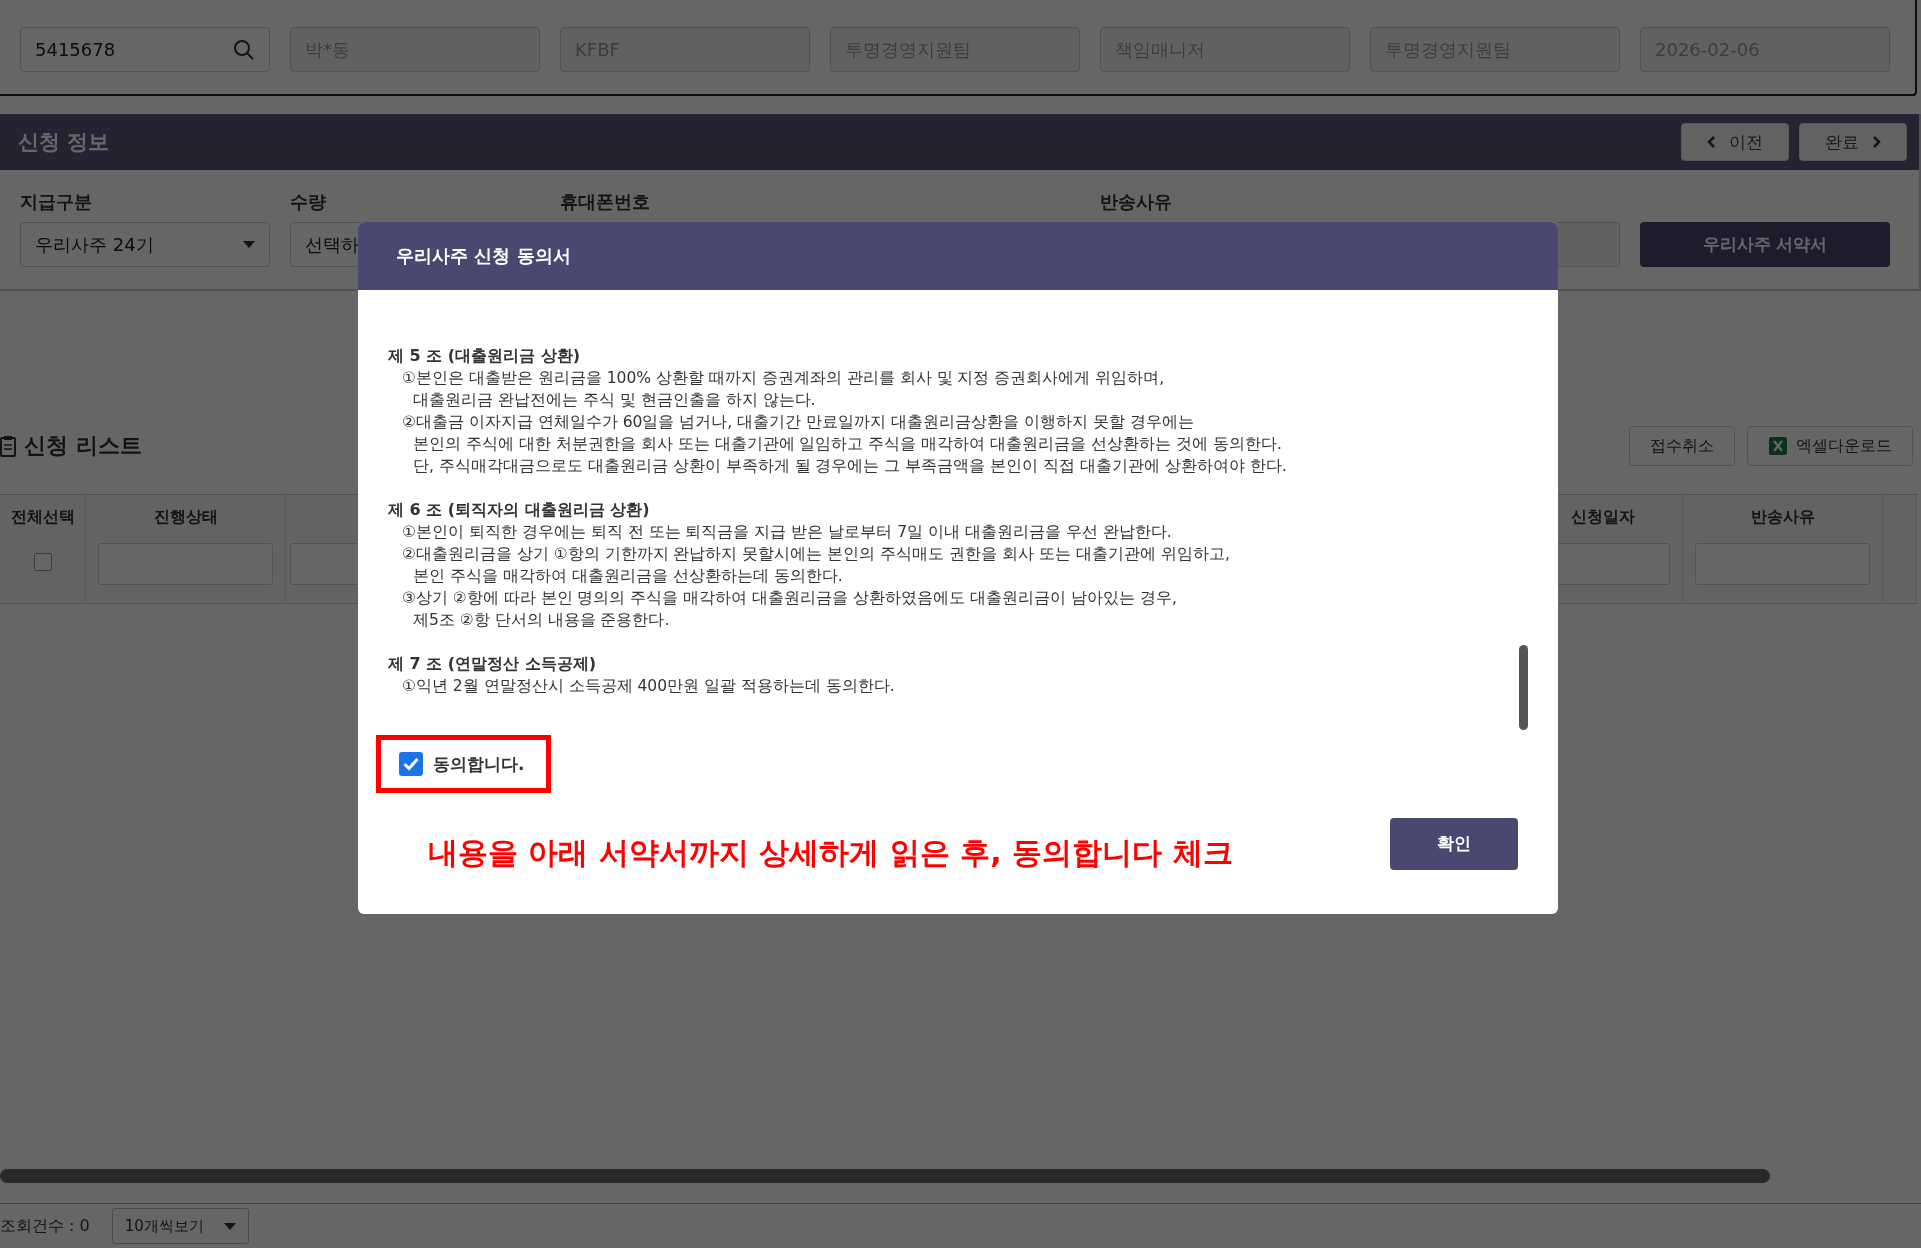  What do you see at coordinates (605, 202) in the screenshot?
I see `field-label: 휴대폰번호` at bounding box center [605, 202].